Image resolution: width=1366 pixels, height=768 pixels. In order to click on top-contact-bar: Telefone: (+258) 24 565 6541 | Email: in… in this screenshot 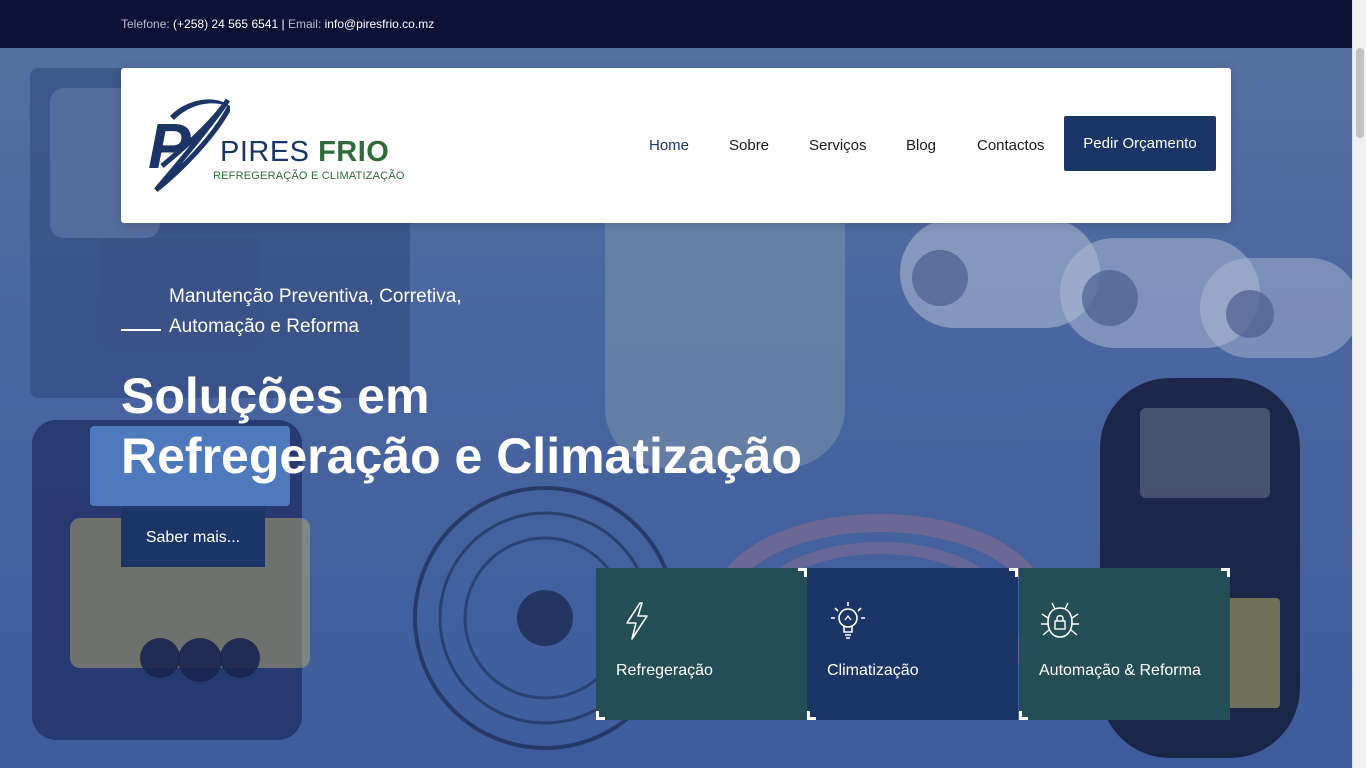, I will do `click(683, 24)`.